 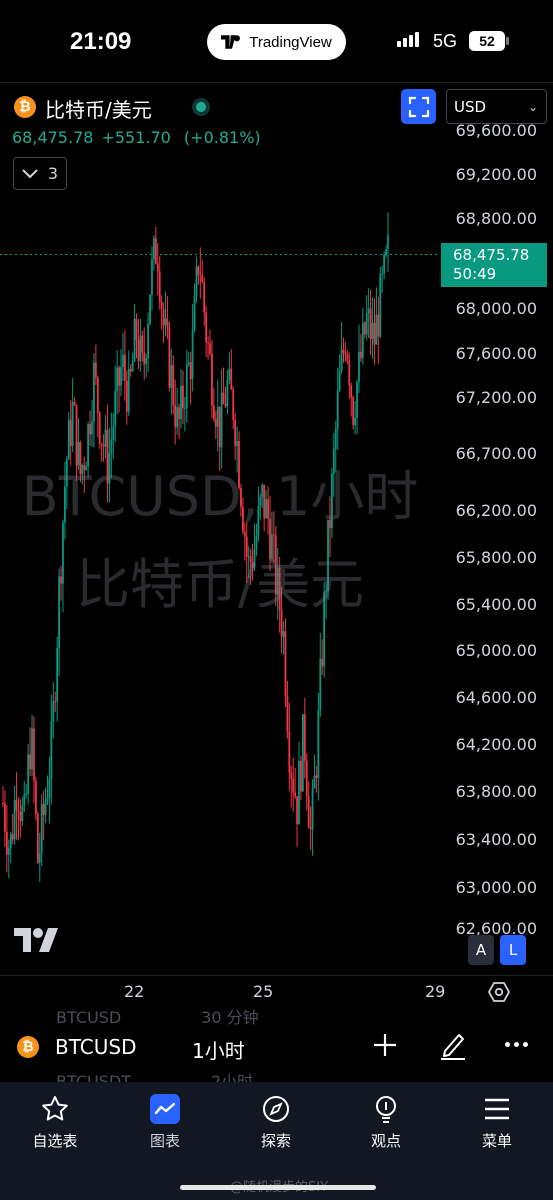 I want to click on status-bar: 21:09 TradingView 5G 52, so click(x=276, y=41).